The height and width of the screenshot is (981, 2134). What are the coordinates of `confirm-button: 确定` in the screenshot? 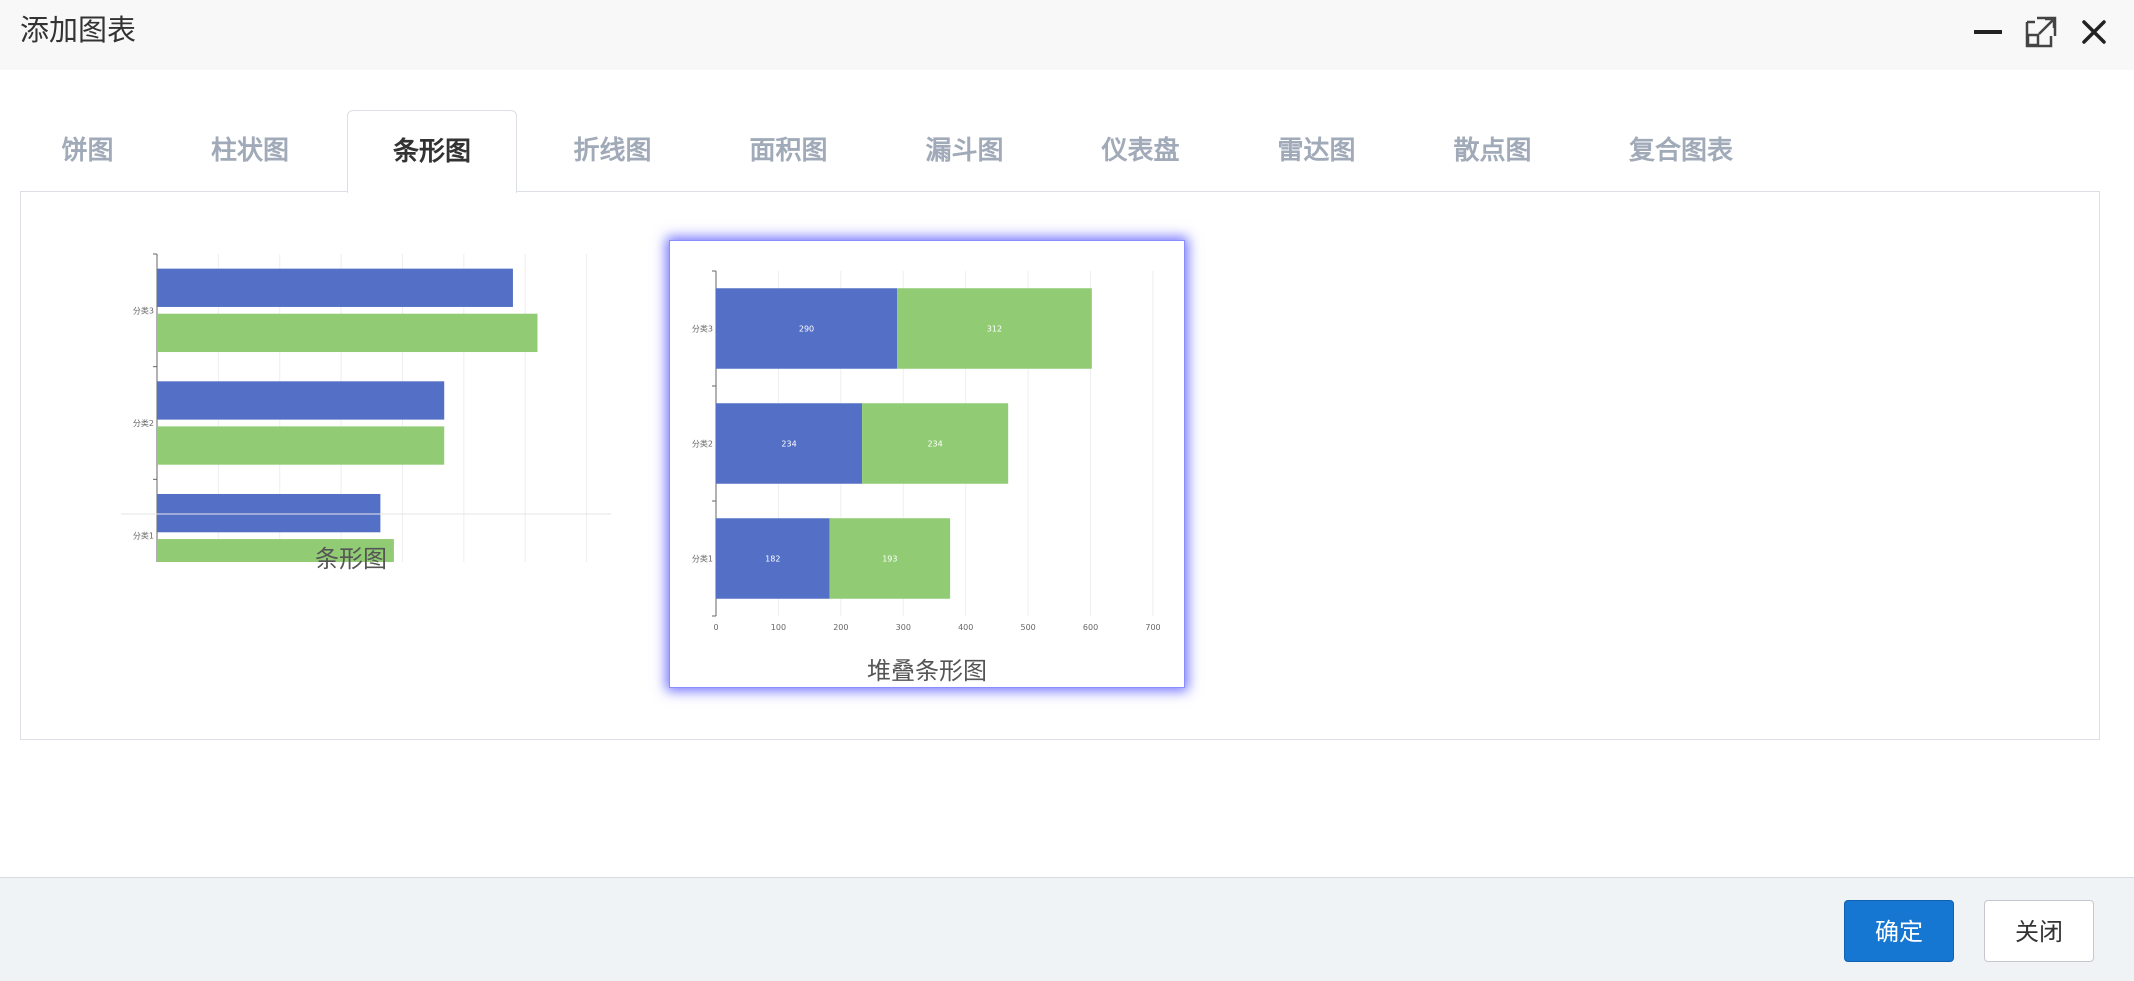 It's located at (1899, 931).